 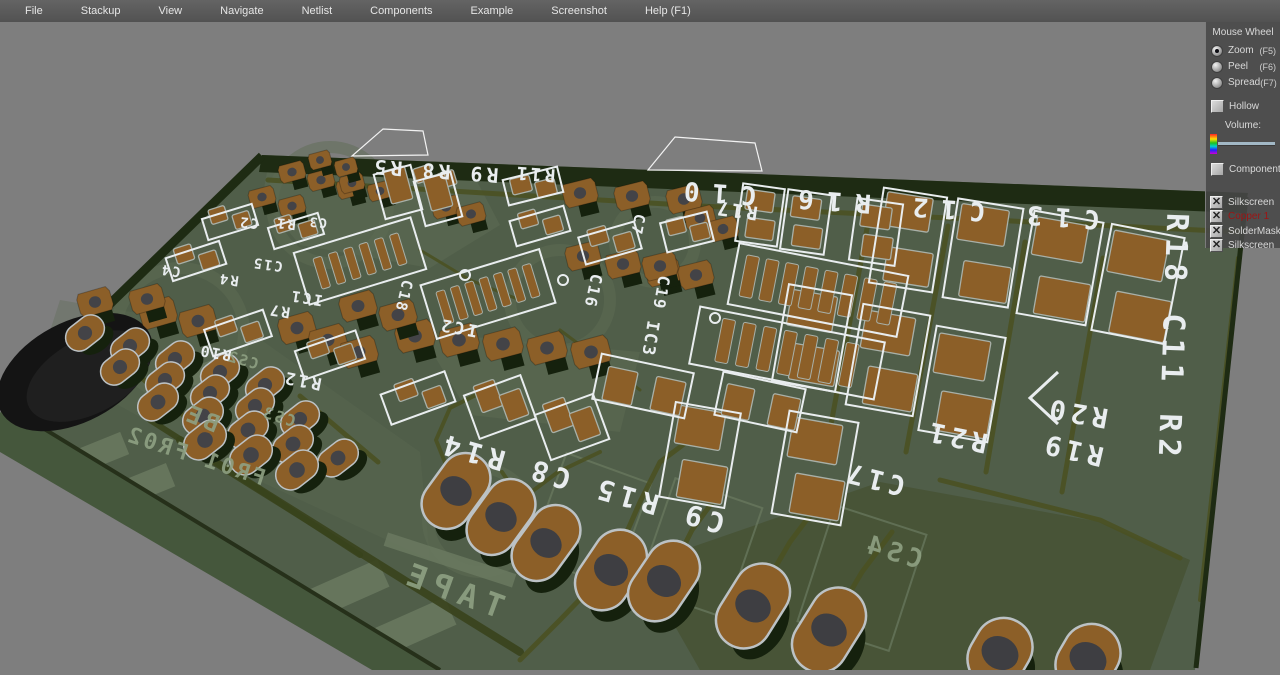 What do you see at coordinates (579, 11) in the screenshot?
I see `menu-item-screenshot: Screenshot` at bounding box center [579, 11].